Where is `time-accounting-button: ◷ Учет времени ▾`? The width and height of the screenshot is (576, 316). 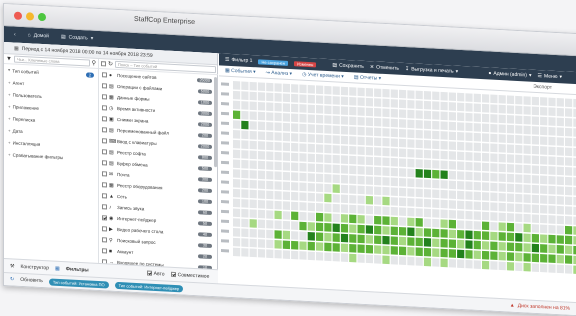 time-accounting-button: ◷ Учет времени ▾ is located at coordinates (323, 76).